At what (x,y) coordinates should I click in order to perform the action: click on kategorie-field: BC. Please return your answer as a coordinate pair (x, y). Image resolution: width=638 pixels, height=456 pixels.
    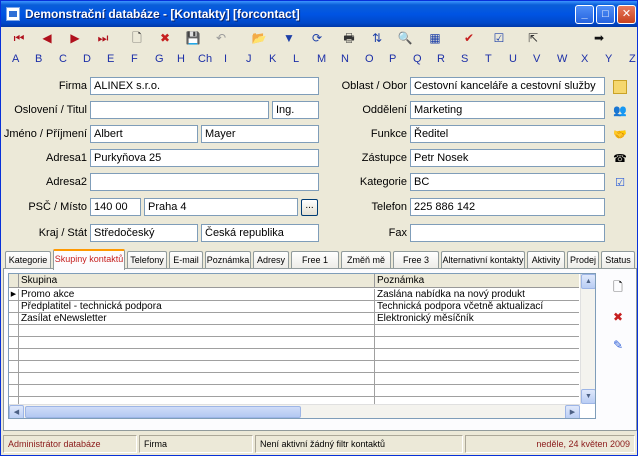
    Looking at the image, I should click on (507, 182).